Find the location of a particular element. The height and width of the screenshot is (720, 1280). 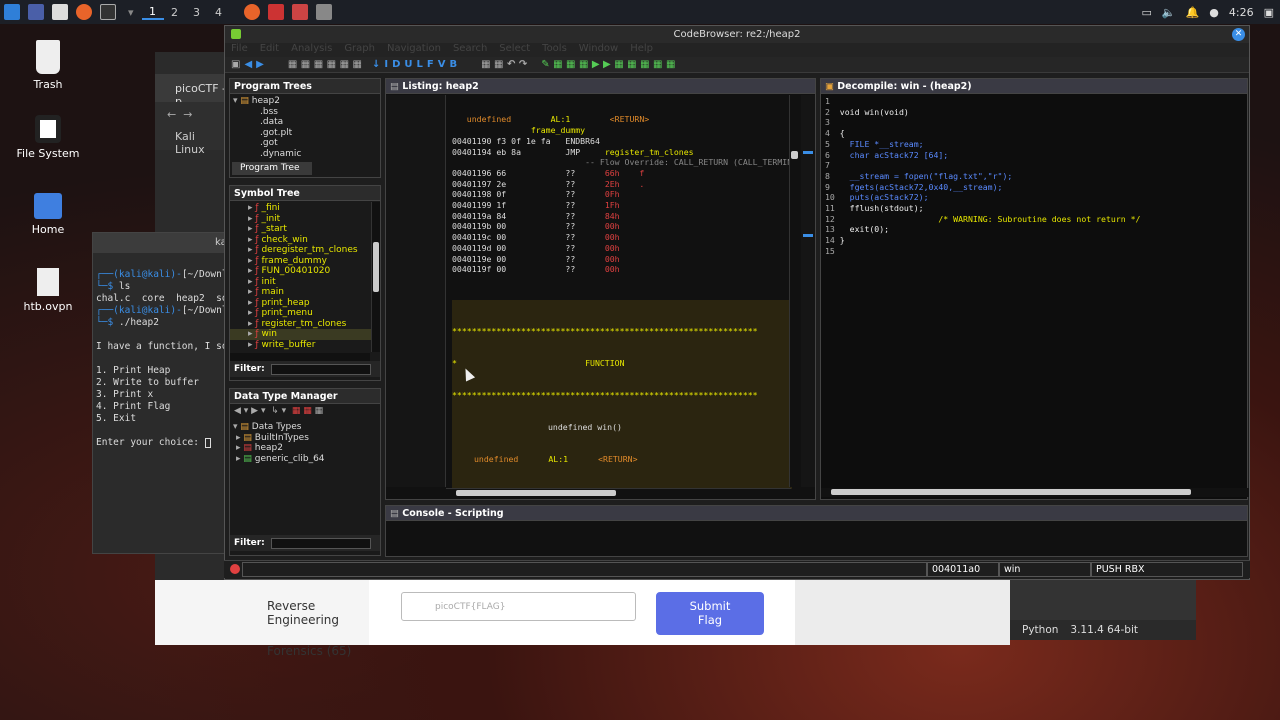

decompile-line: 15 is located at coordinates (1036, 251).